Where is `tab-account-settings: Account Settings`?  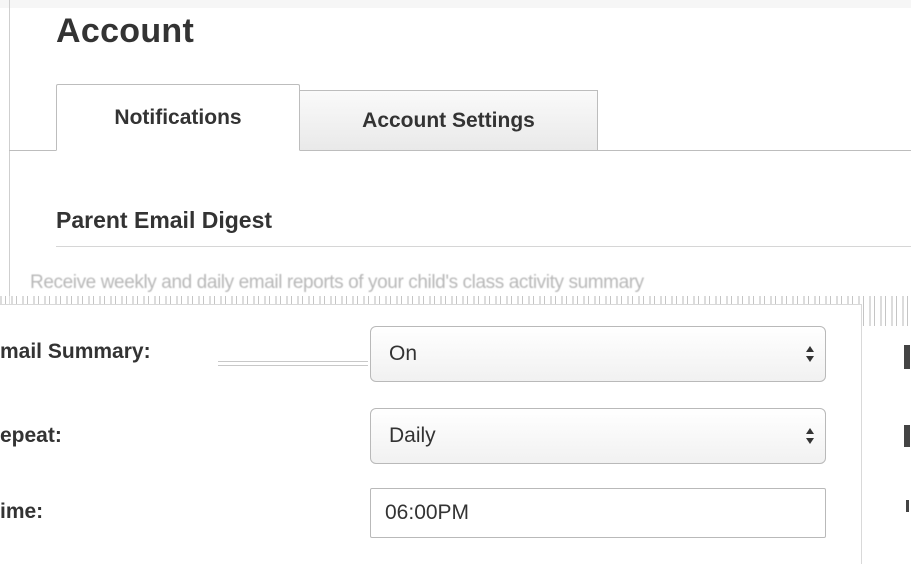
tab-account-settings: Account Settings is located at coordinates (449, 120).